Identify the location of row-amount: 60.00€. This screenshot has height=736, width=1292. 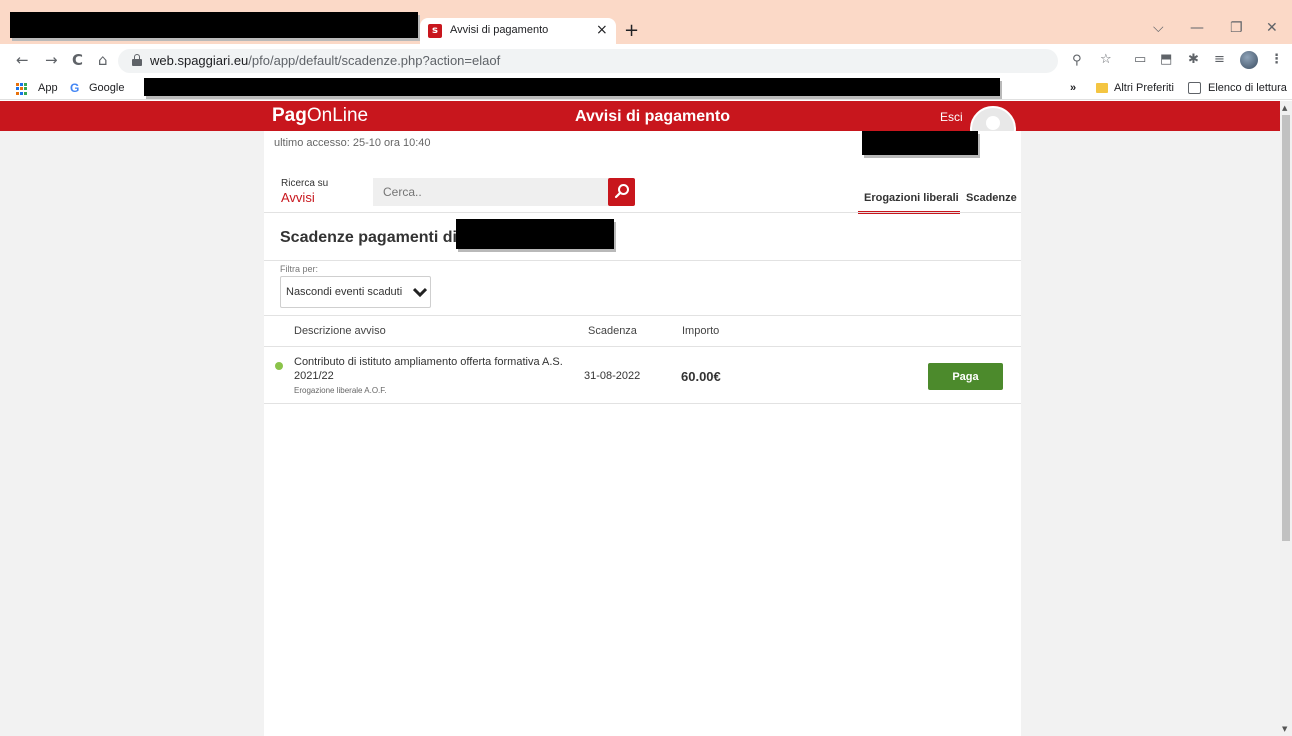
(701, 376).